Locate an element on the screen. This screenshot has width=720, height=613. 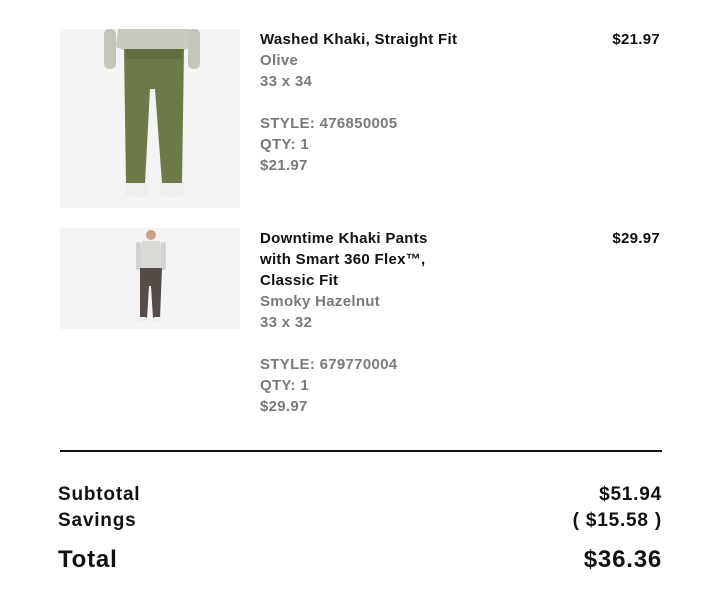
total-label: Total is located at coordinates (88, 559).